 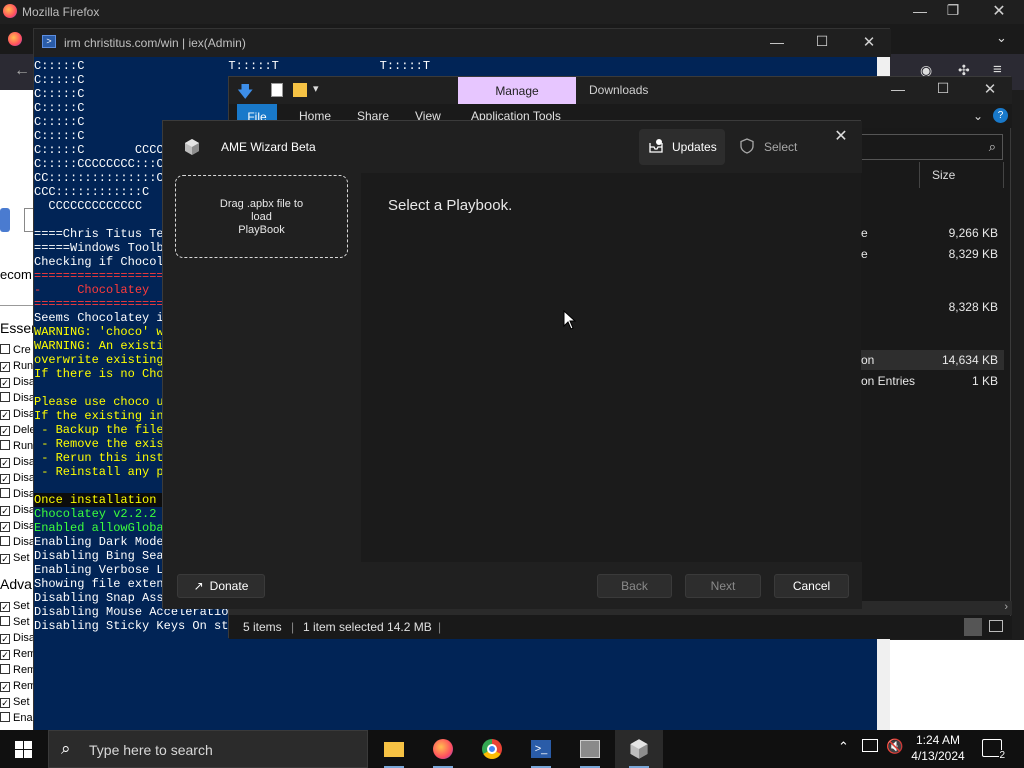 What do you see at coordinates (17, 672) in the screenshot?
I see `checkbox-option: Rem` at bounding box center [17, 672].